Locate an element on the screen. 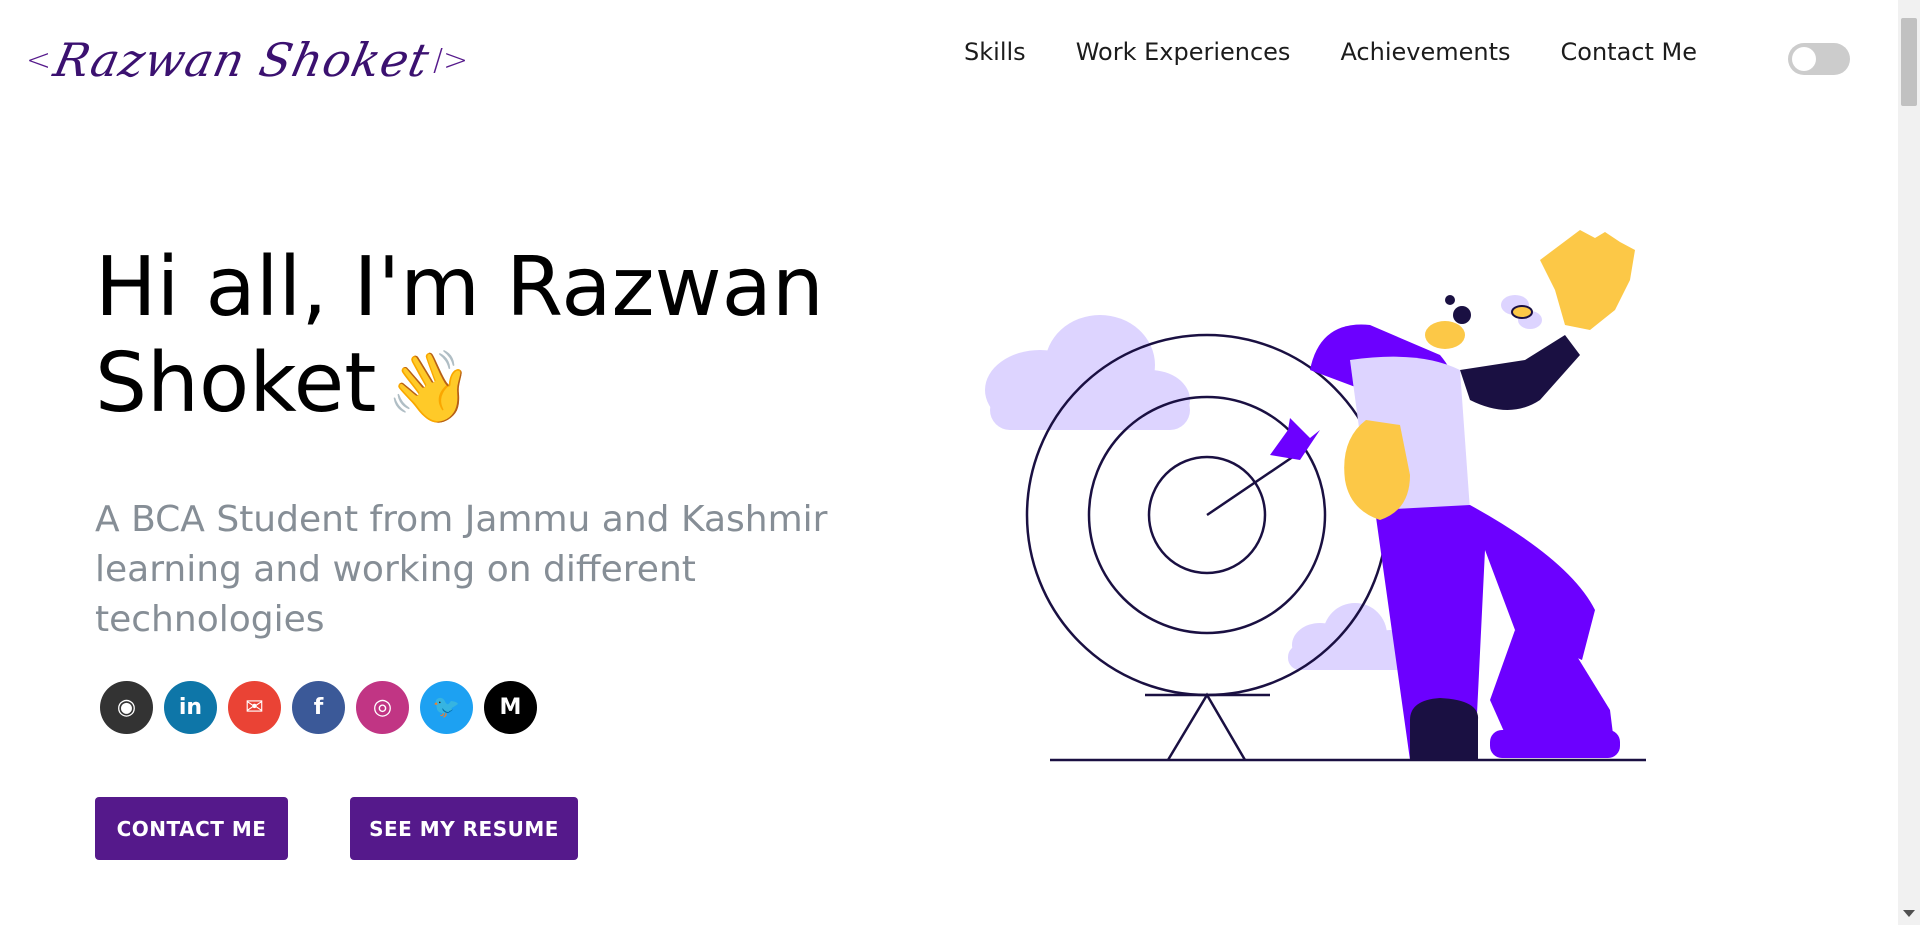  see-my-resume-button: SEE MY RESUME is located at coordinates (464, 828).